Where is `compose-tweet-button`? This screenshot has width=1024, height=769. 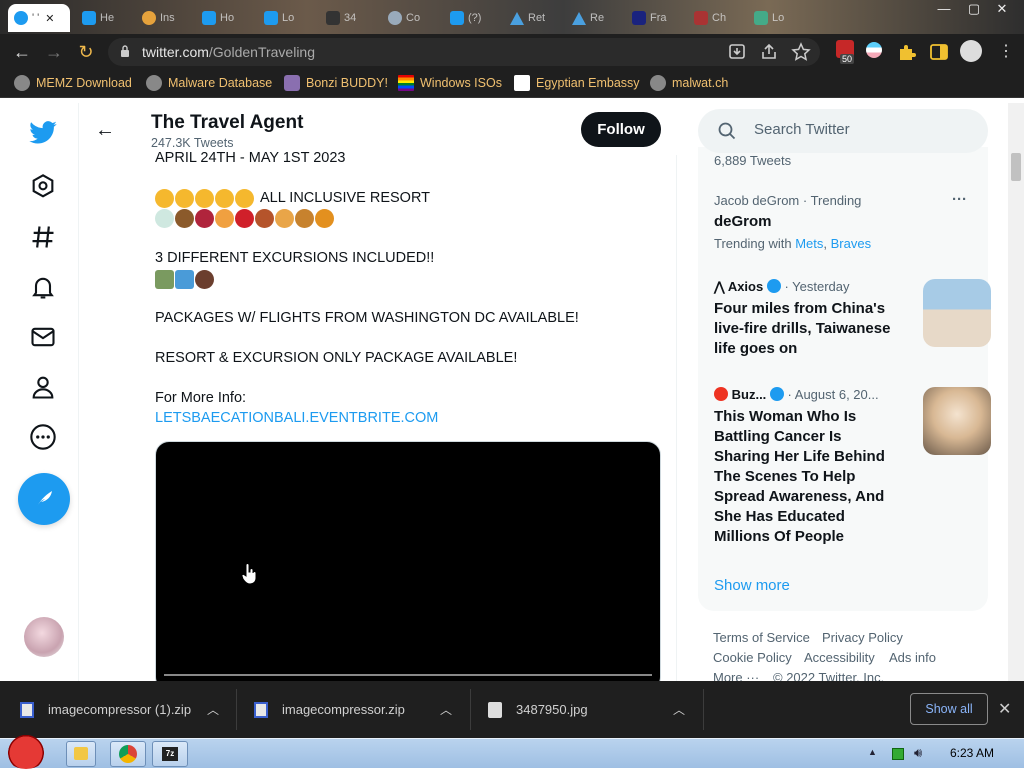 compose-tweet-button is located at coordinates (44, 499).